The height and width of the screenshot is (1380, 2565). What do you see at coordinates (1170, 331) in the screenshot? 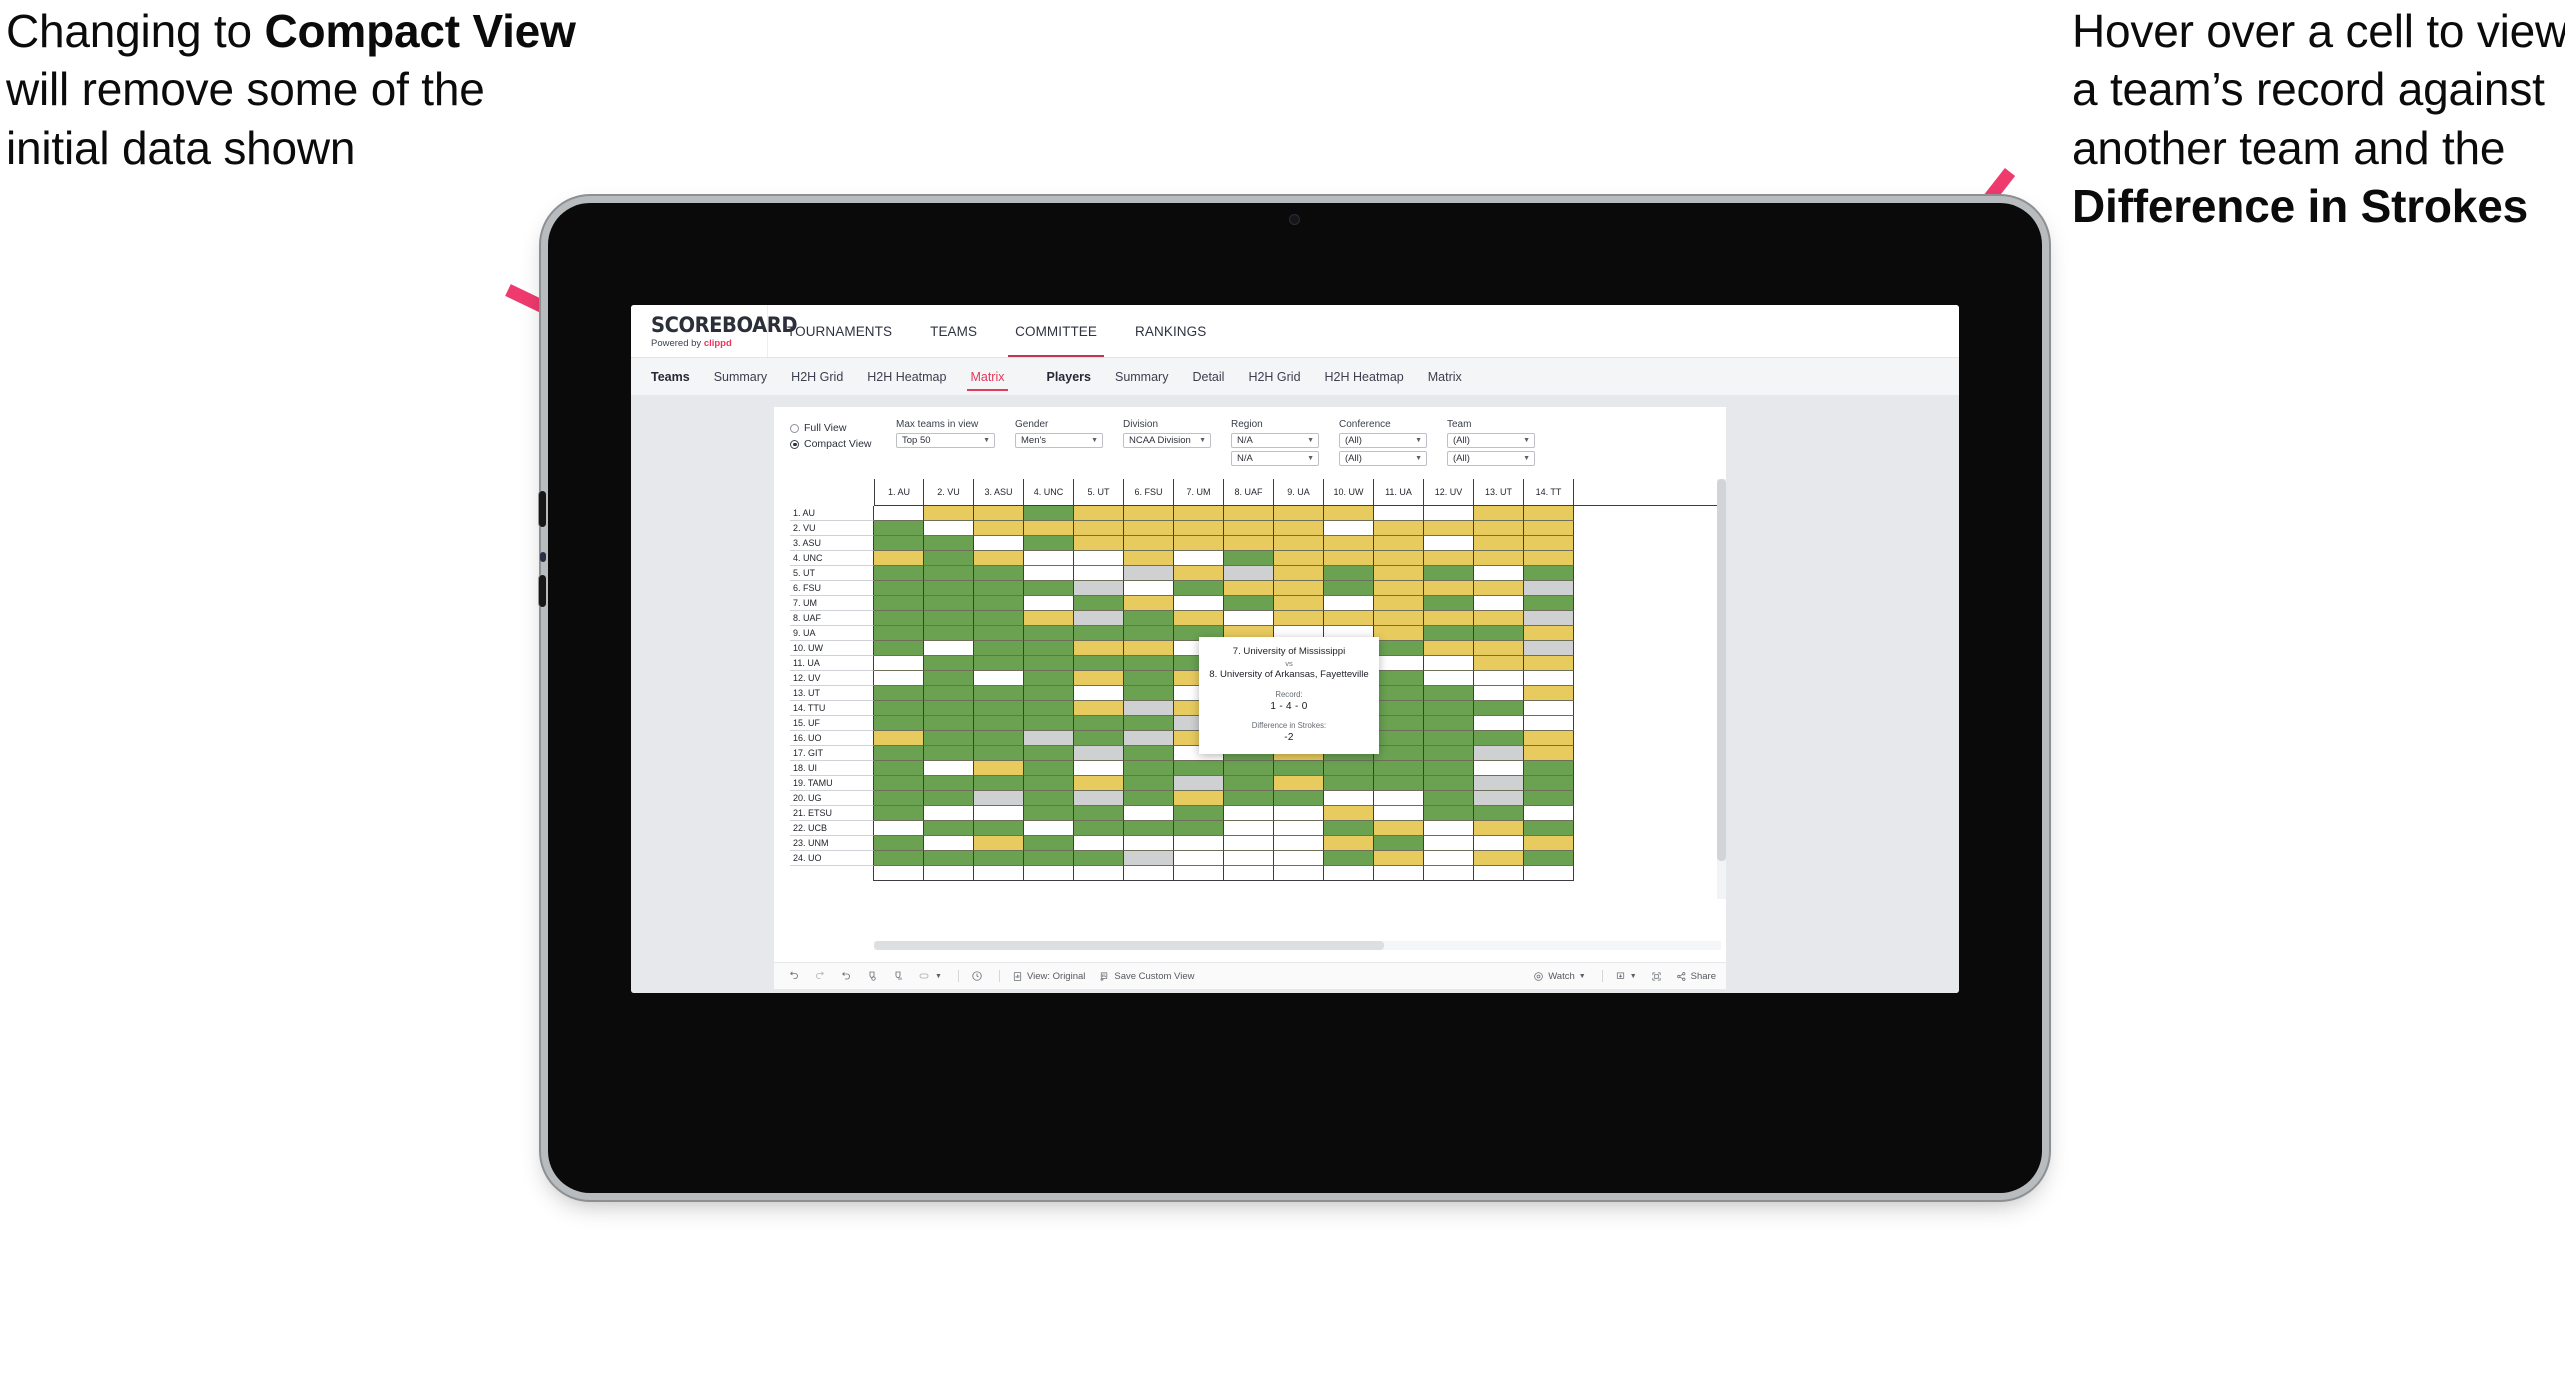
I see `nav-item-rankings: RANKINGS` at bounding box center [1170, 331].